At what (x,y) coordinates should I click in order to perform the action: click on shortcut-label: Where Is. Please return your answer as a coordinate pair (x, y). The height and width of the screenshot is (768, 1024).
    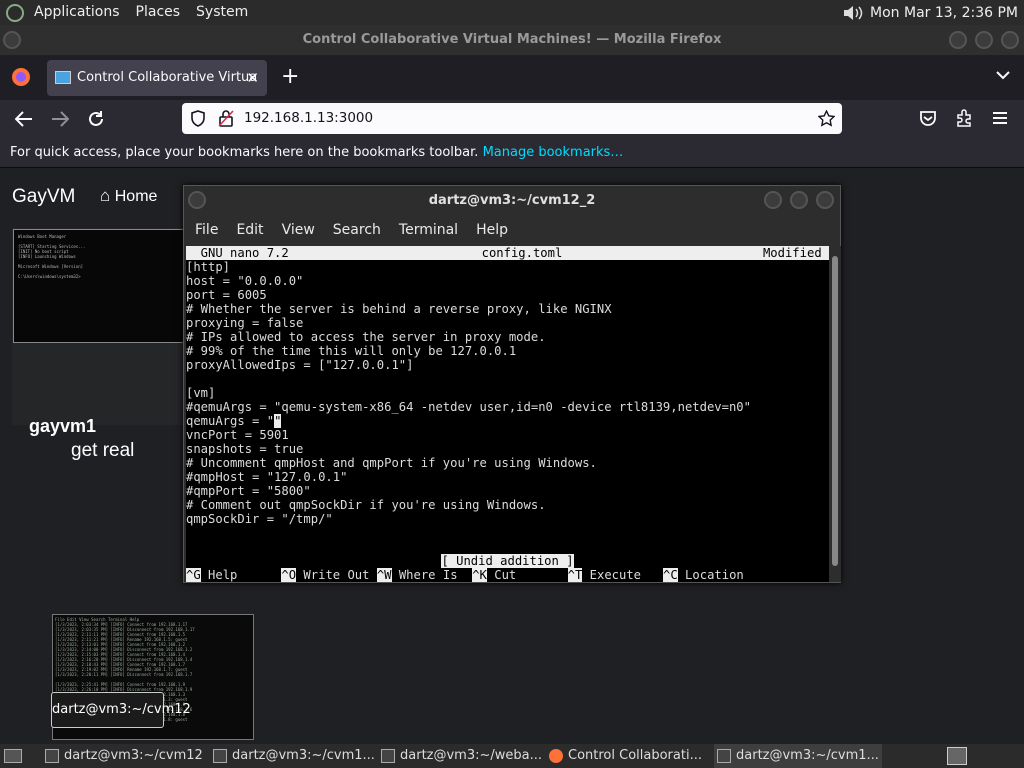
    Looking at the image, I should click on (432, 575).